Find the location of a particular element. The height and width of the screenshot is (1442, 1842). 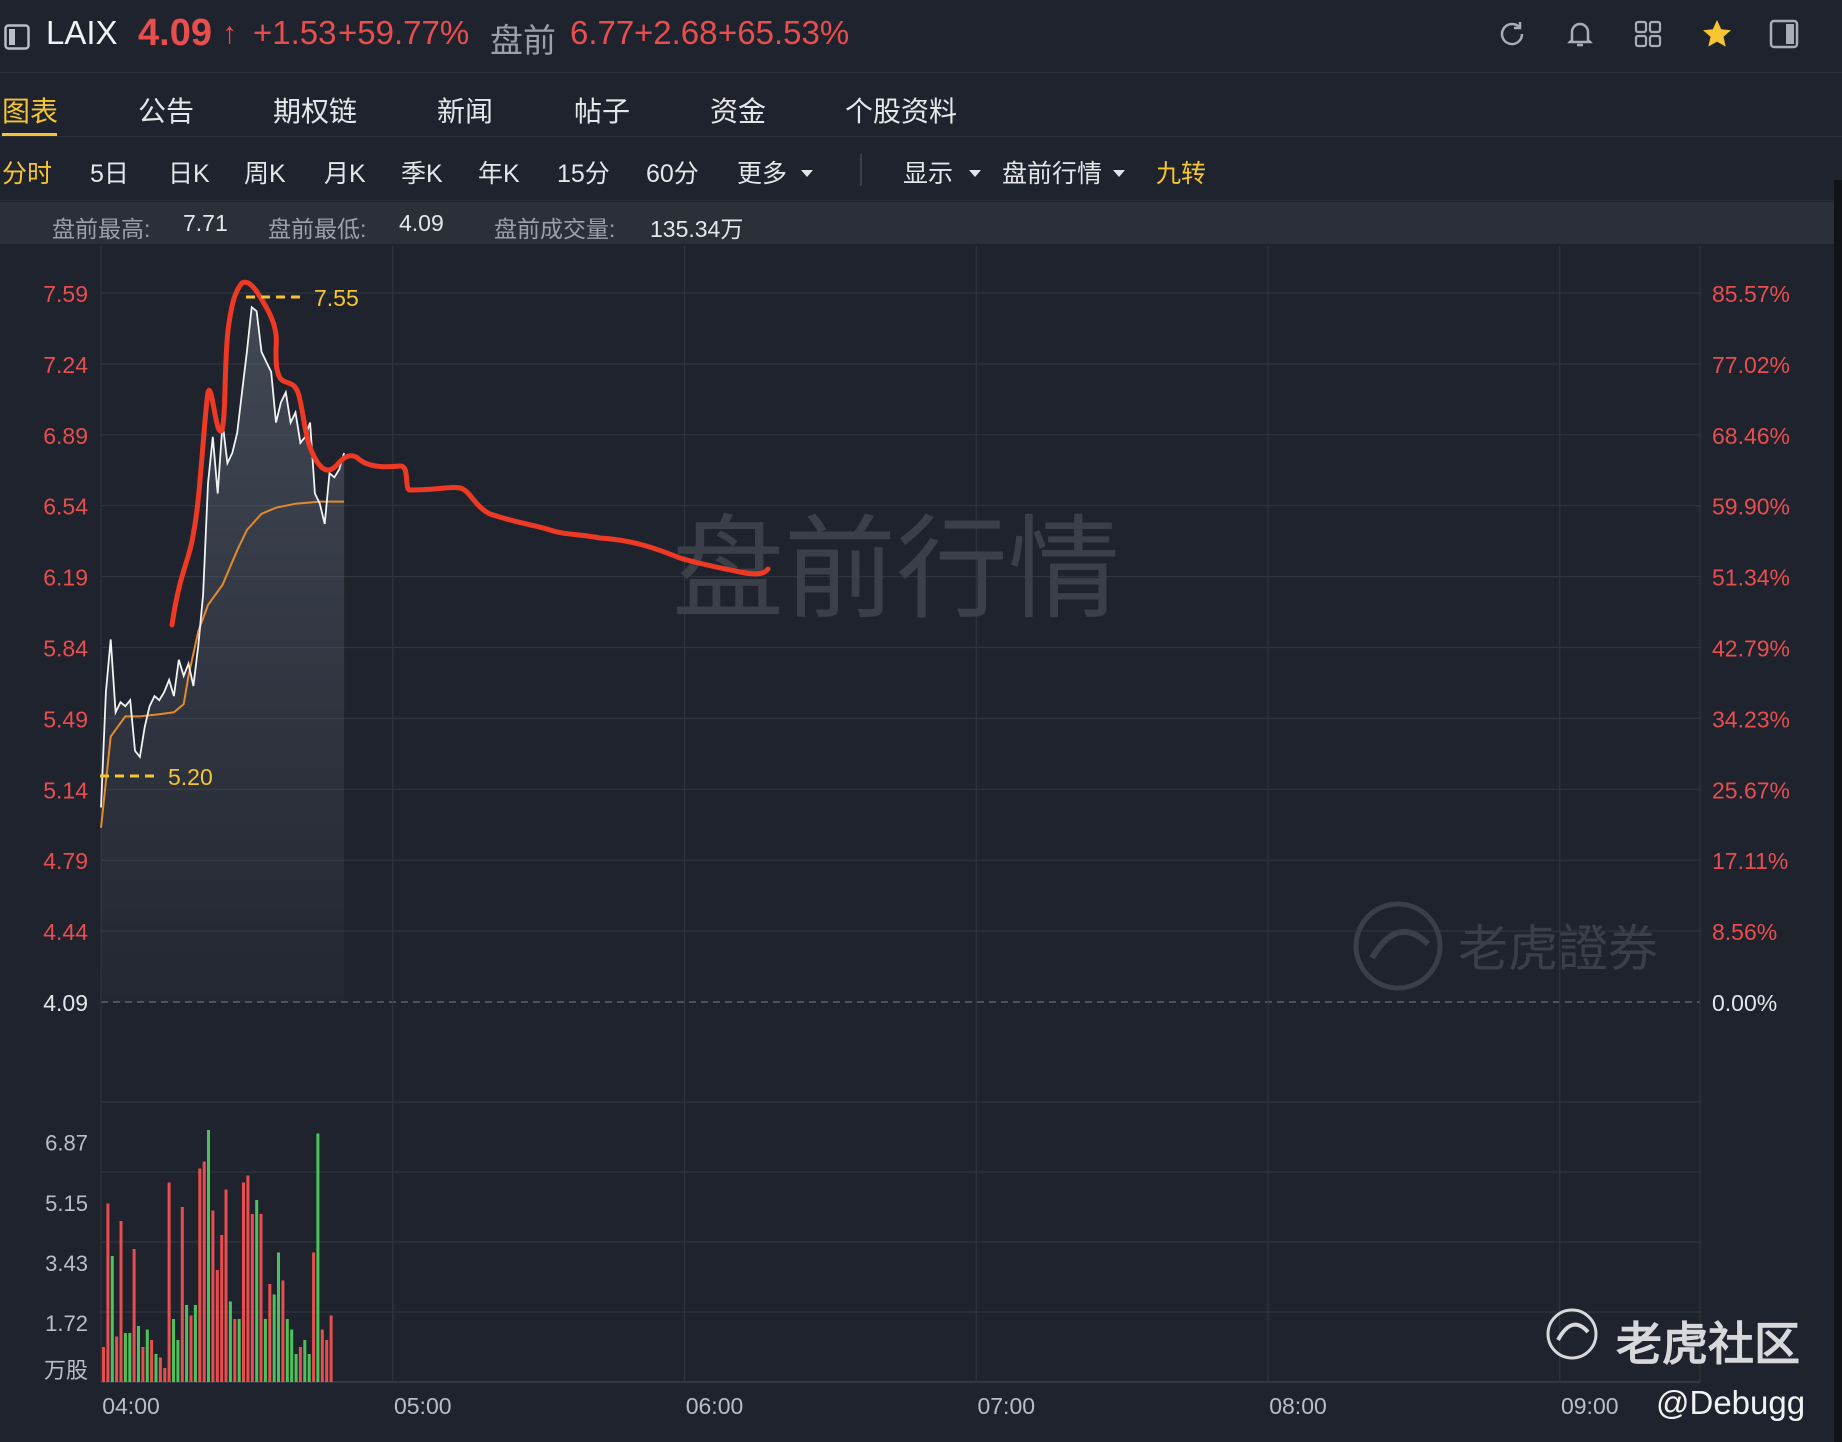

premarket-label: 盘前 is located at coordinates (523, 40).